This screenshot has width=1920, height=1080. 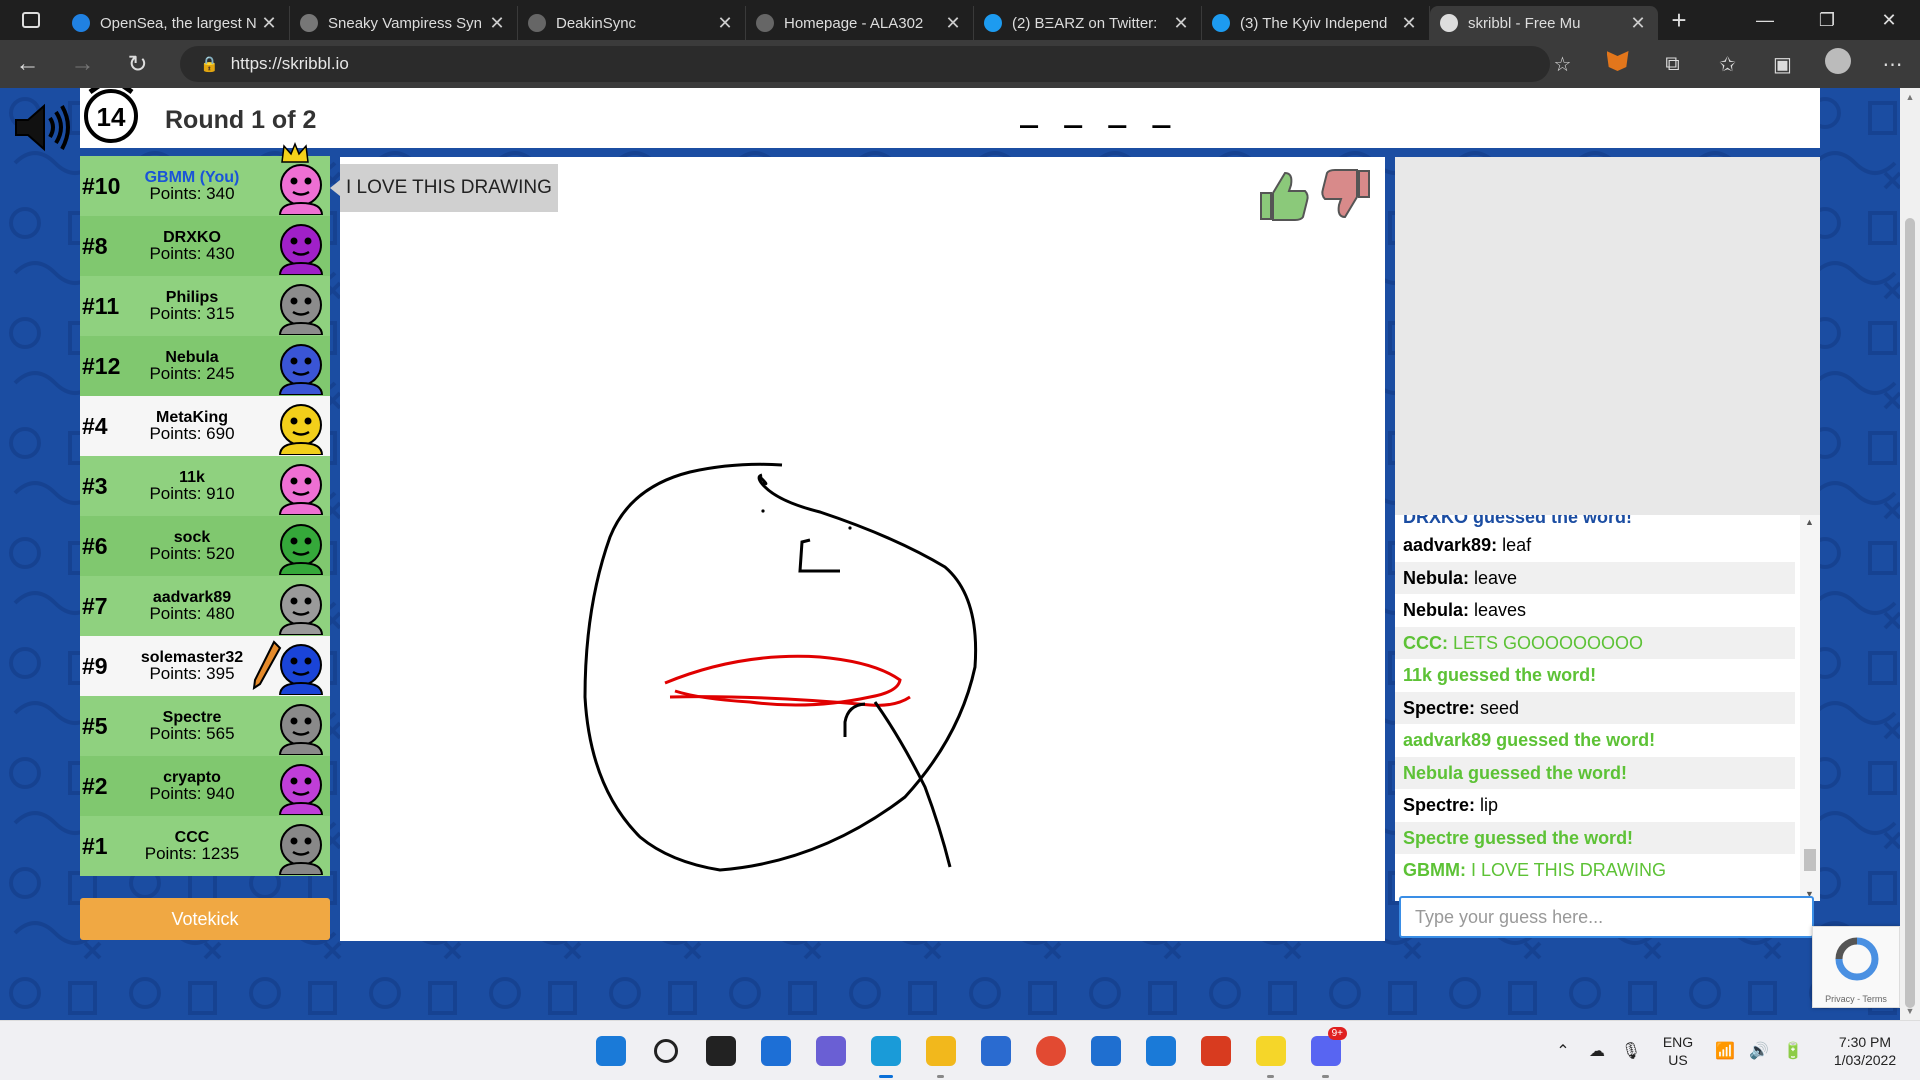 I want to click on browser-tab: Sneaky Vampiress Syn ✕, so click(x=404, y=23).